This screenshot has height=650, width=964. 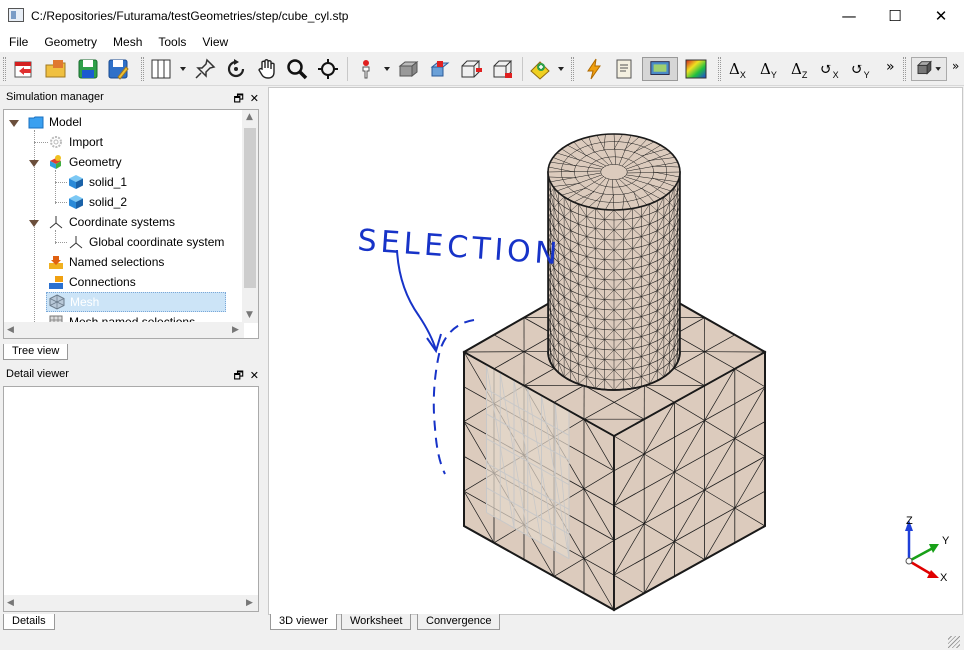 I want to click on select-mode-dropdown-arrow, so click(x=387, y=69).